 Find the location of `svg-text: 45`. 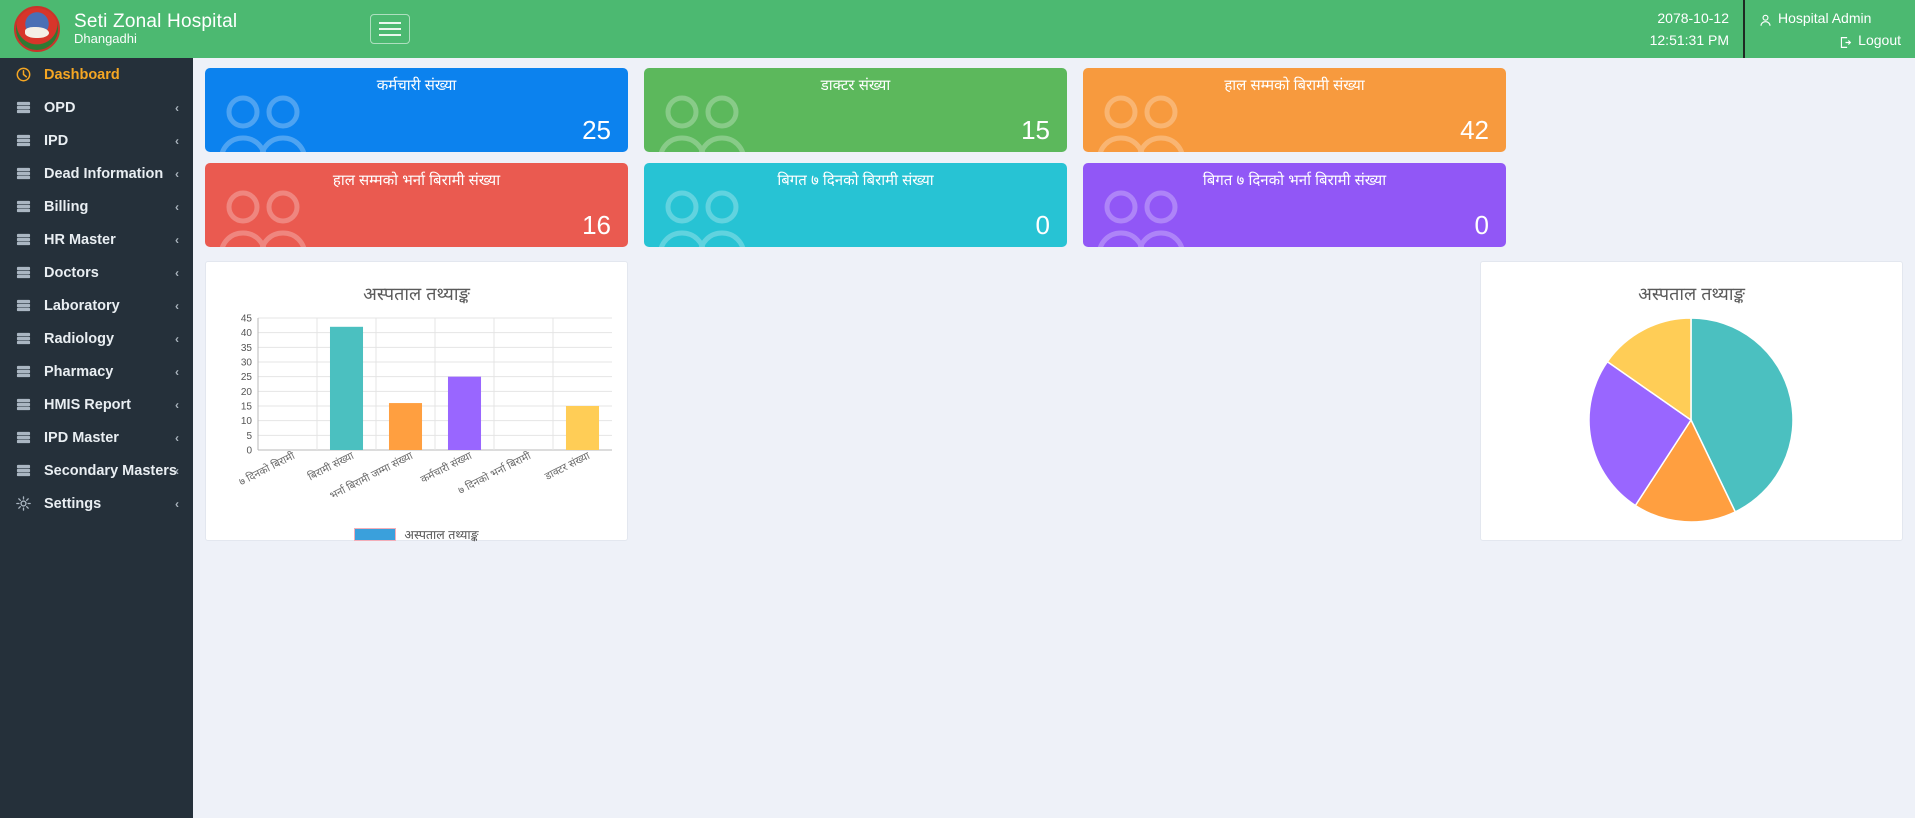

svg-text: 45 is located at coordinates (247, 319).